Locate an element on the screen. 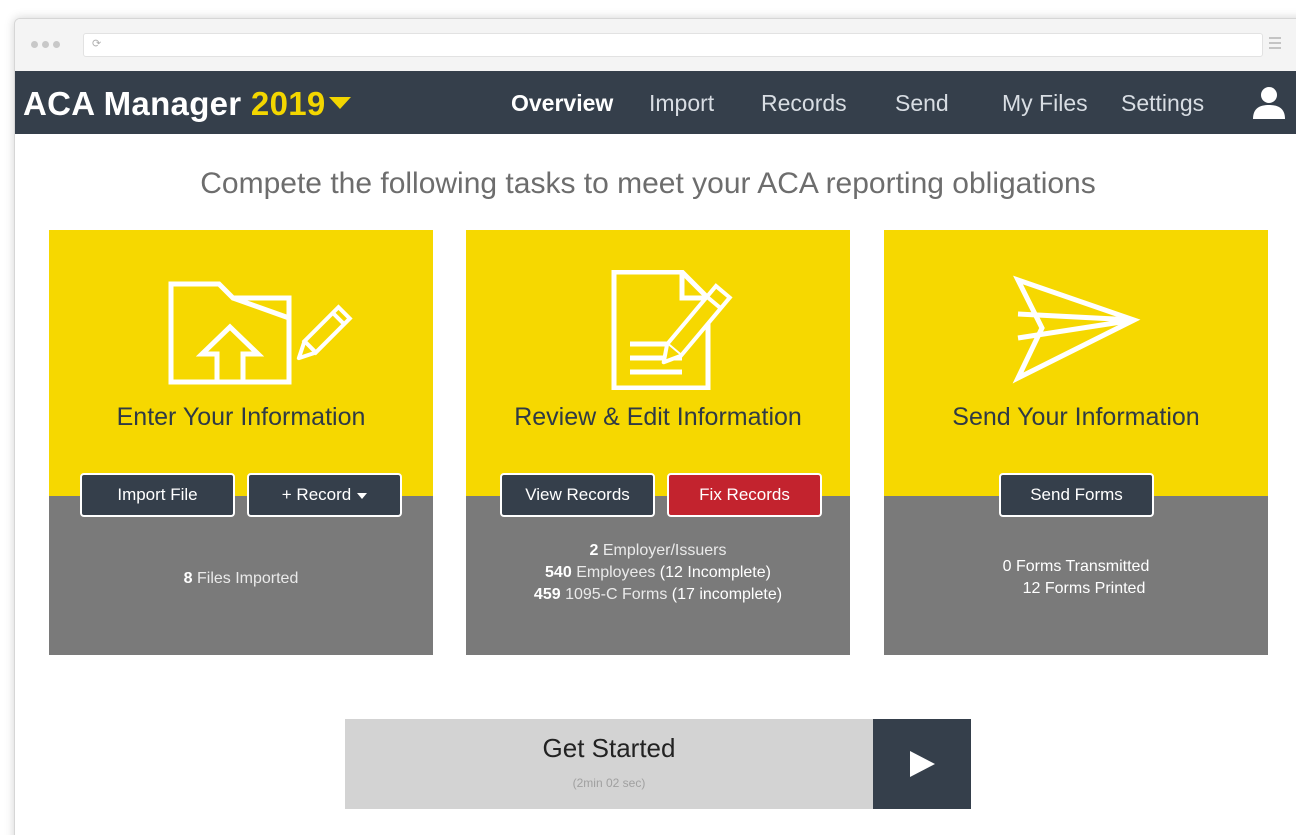 This screenshot has width=1296, height=835. reload-icon: ⟳ is located at coordinates (96, 43).